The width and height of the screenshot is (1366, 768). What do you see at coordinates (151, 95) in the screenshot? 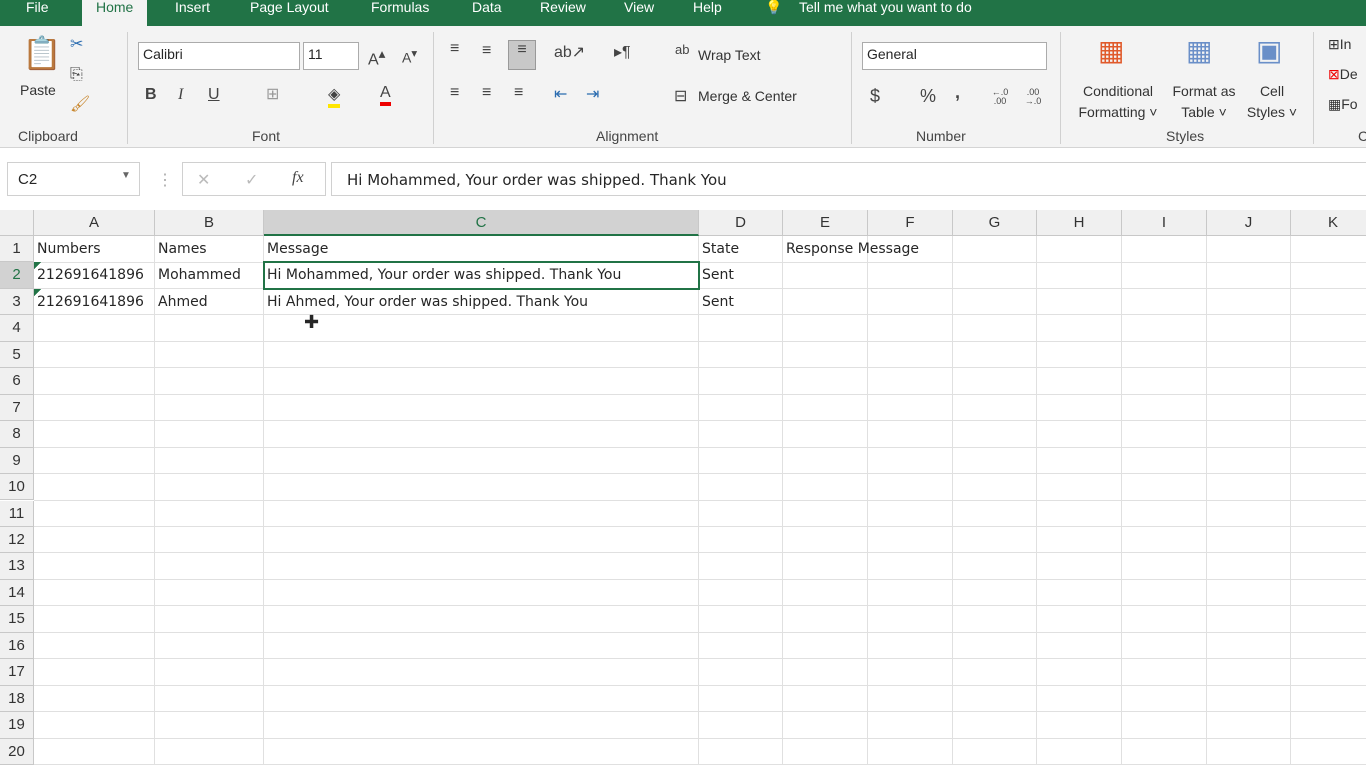
I see `bold-button: B` at bounding box center [151, 95].